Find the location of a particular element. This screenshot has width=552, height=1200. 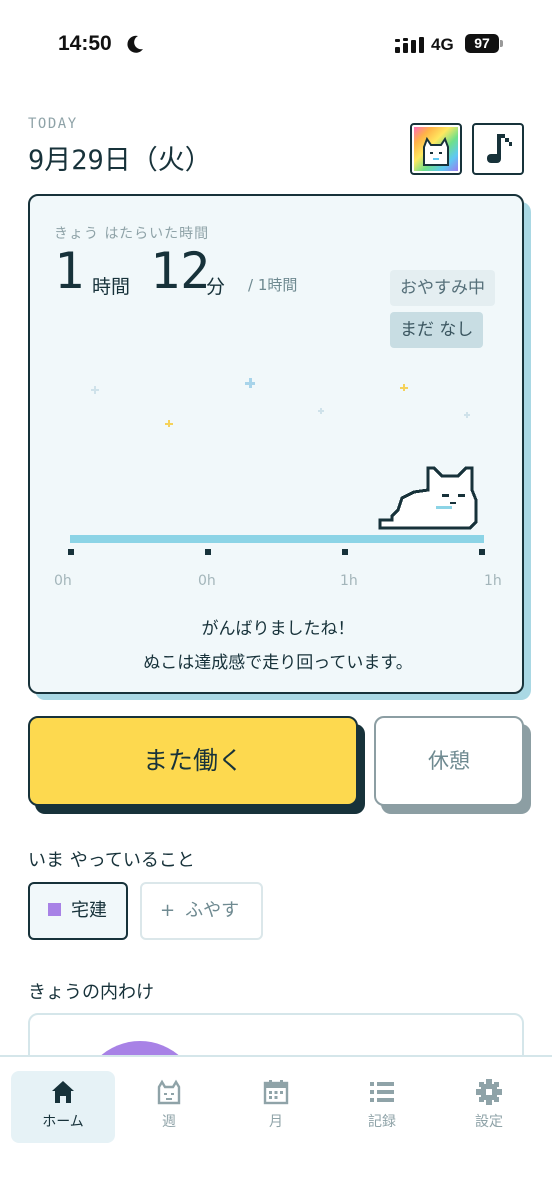

gear-icon is located at coordinates (489, 1092).